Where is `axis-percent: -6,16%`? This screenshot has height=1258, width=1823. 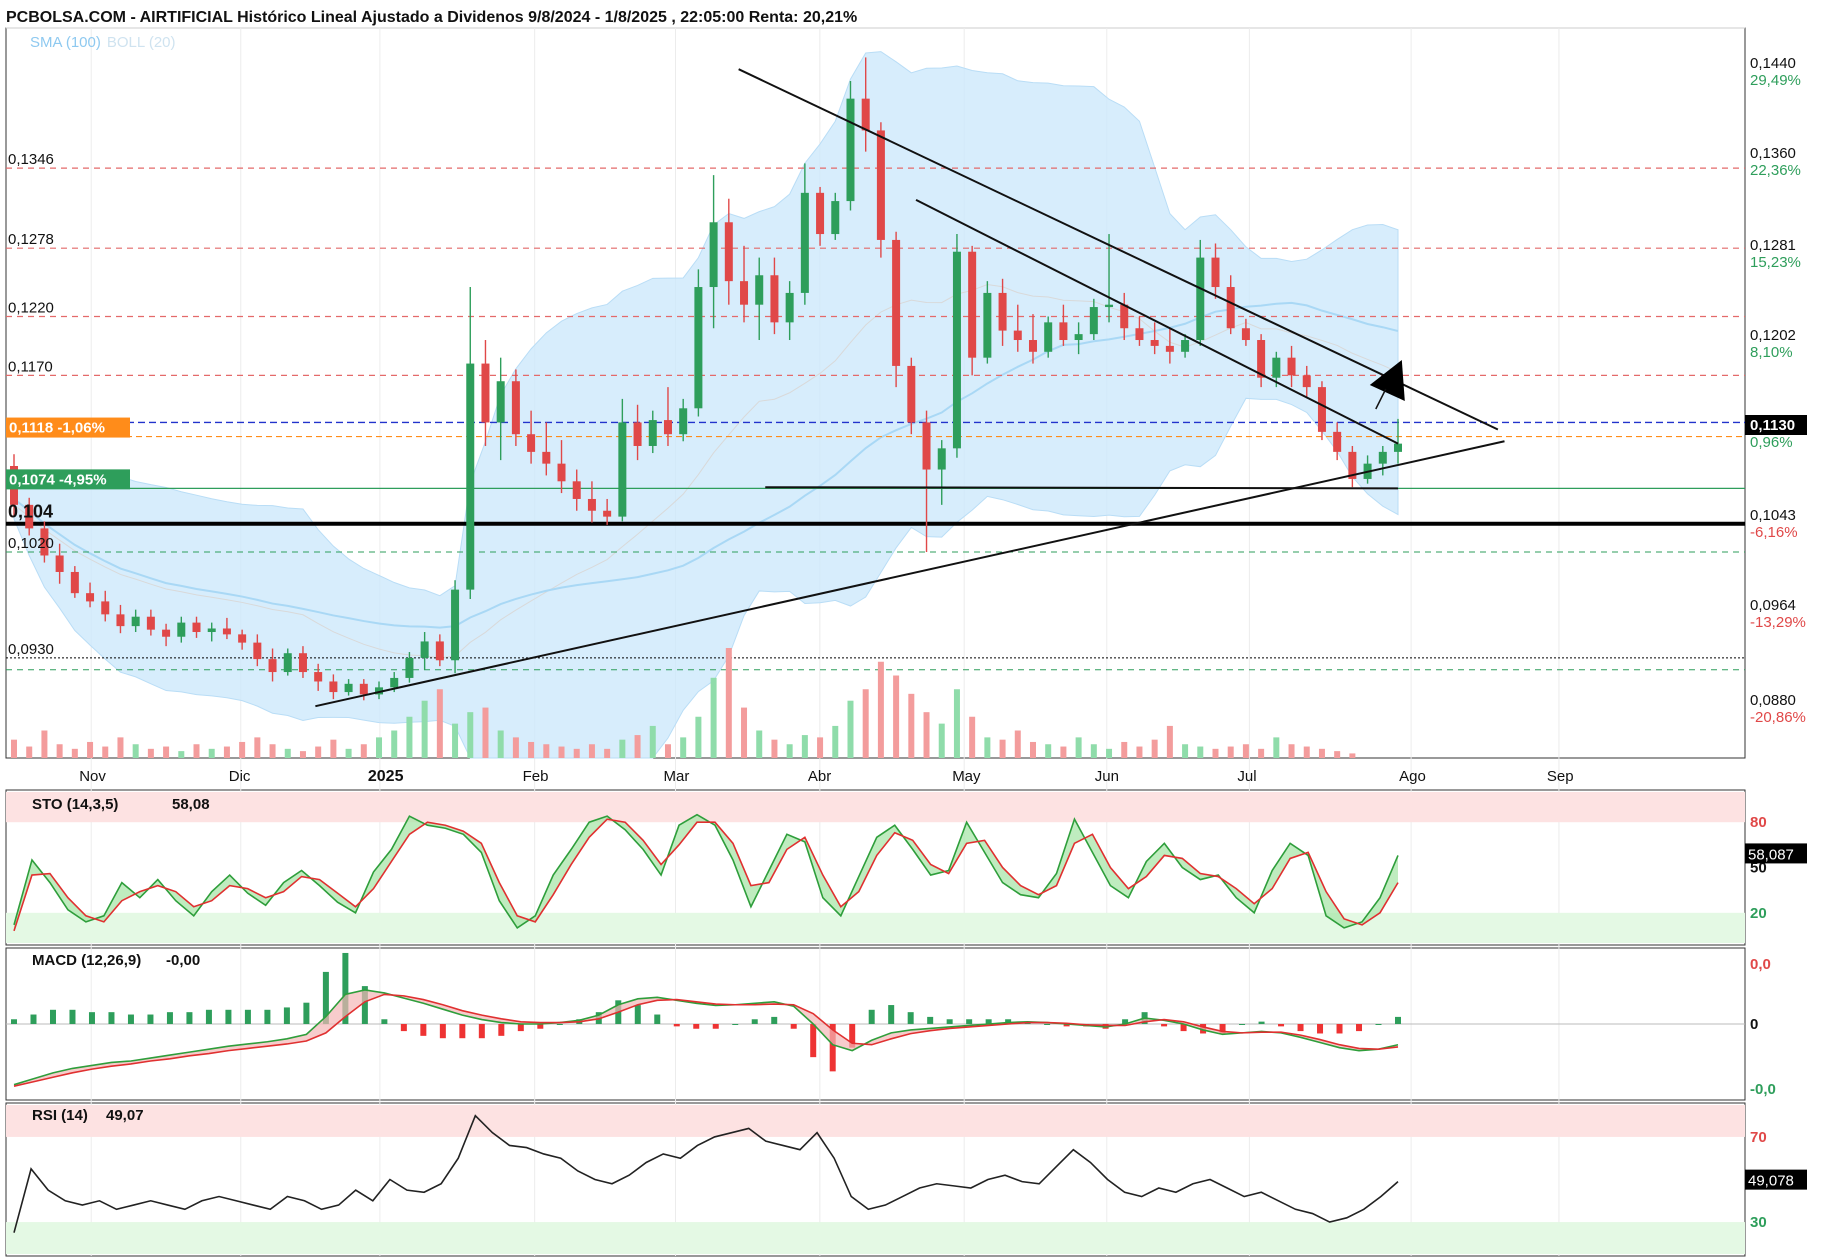 axis-percent: -6,16% is located at coordinates (1774, 532).